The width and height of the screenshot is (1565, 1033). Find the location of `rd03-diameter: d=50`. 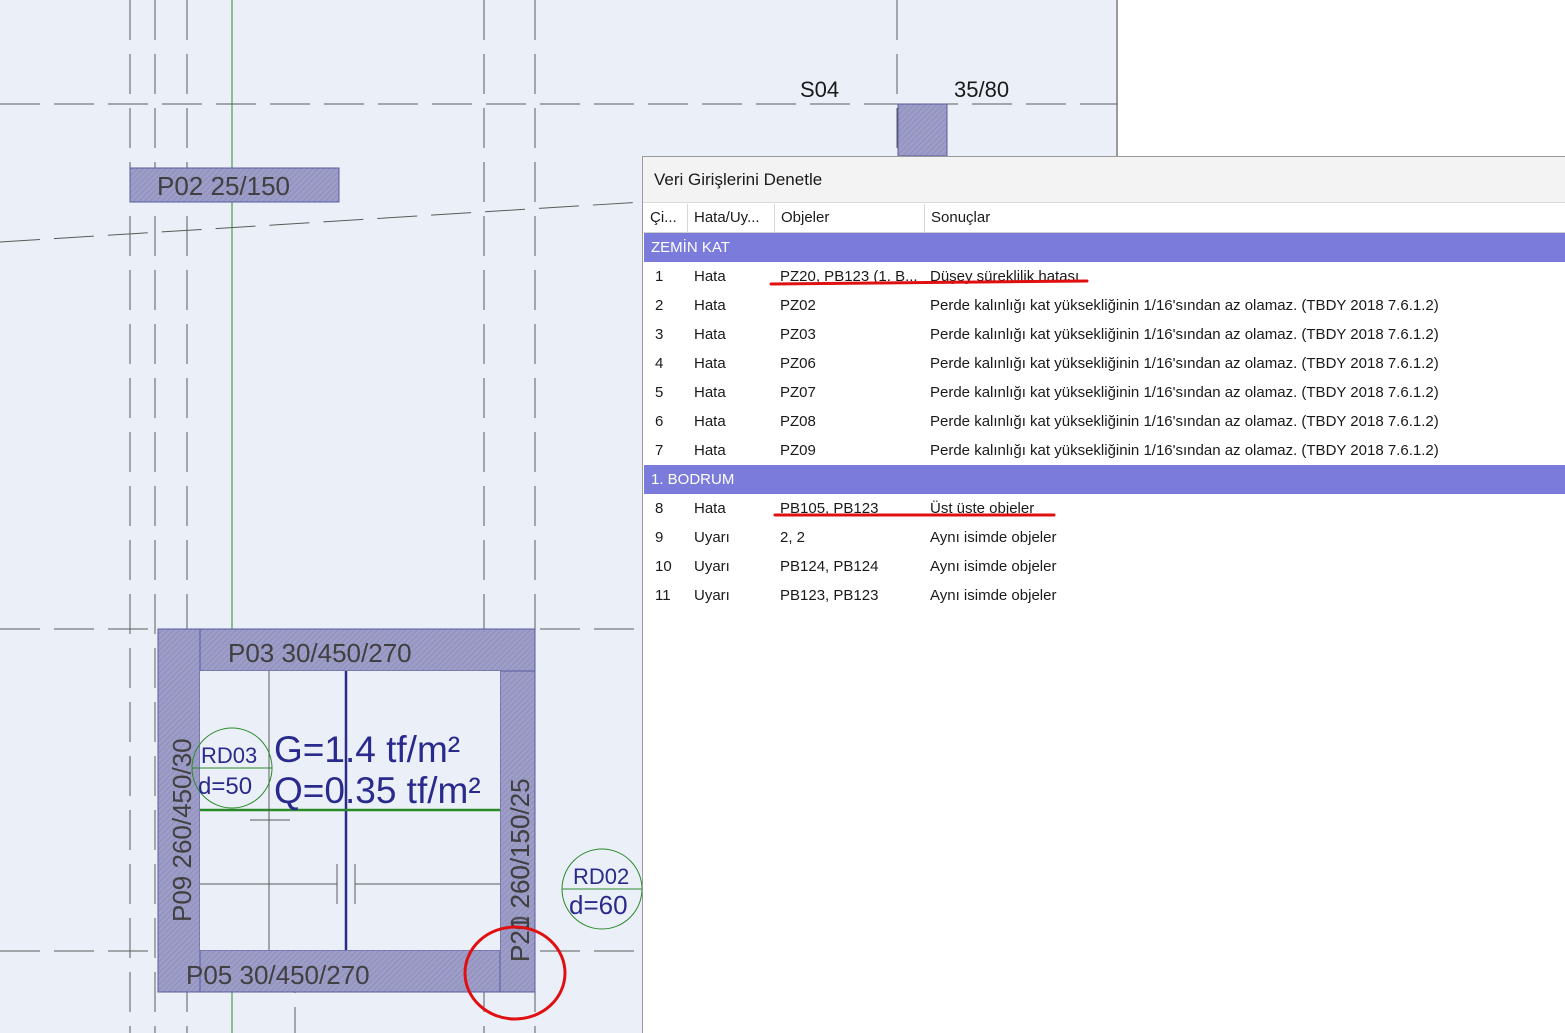

rd03-diameter: d=50 is located at coordinates (225, 786).